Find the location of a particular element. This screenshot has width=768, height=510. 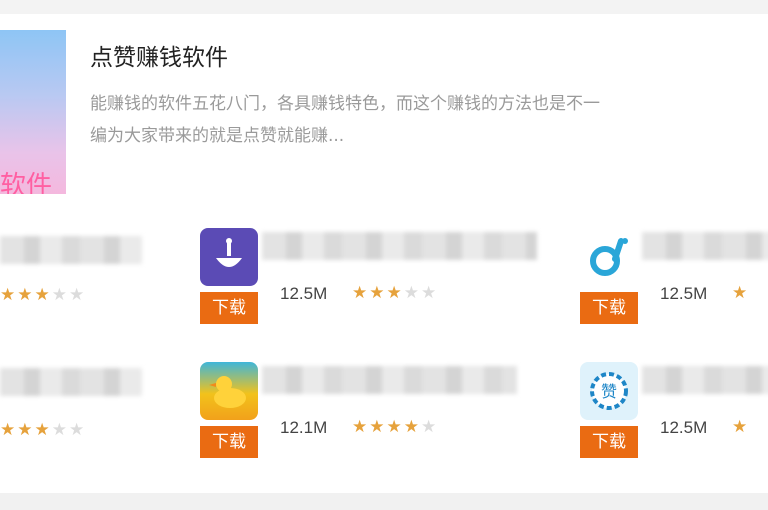

category-banner: 软件 is located at coordinates (33, 112).